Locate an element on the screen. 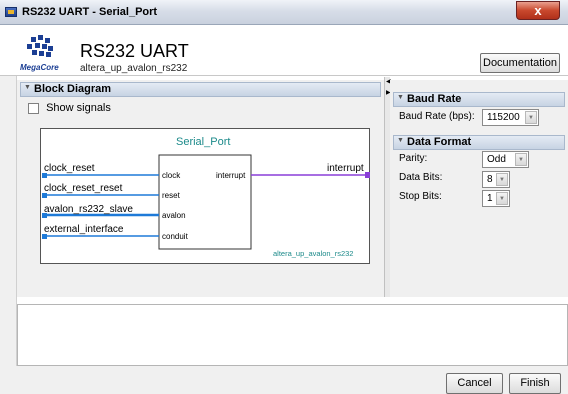 This screenshot has width=568, height=394. data-format-header: ▼ Data Format is located at coordinates (479, 142).